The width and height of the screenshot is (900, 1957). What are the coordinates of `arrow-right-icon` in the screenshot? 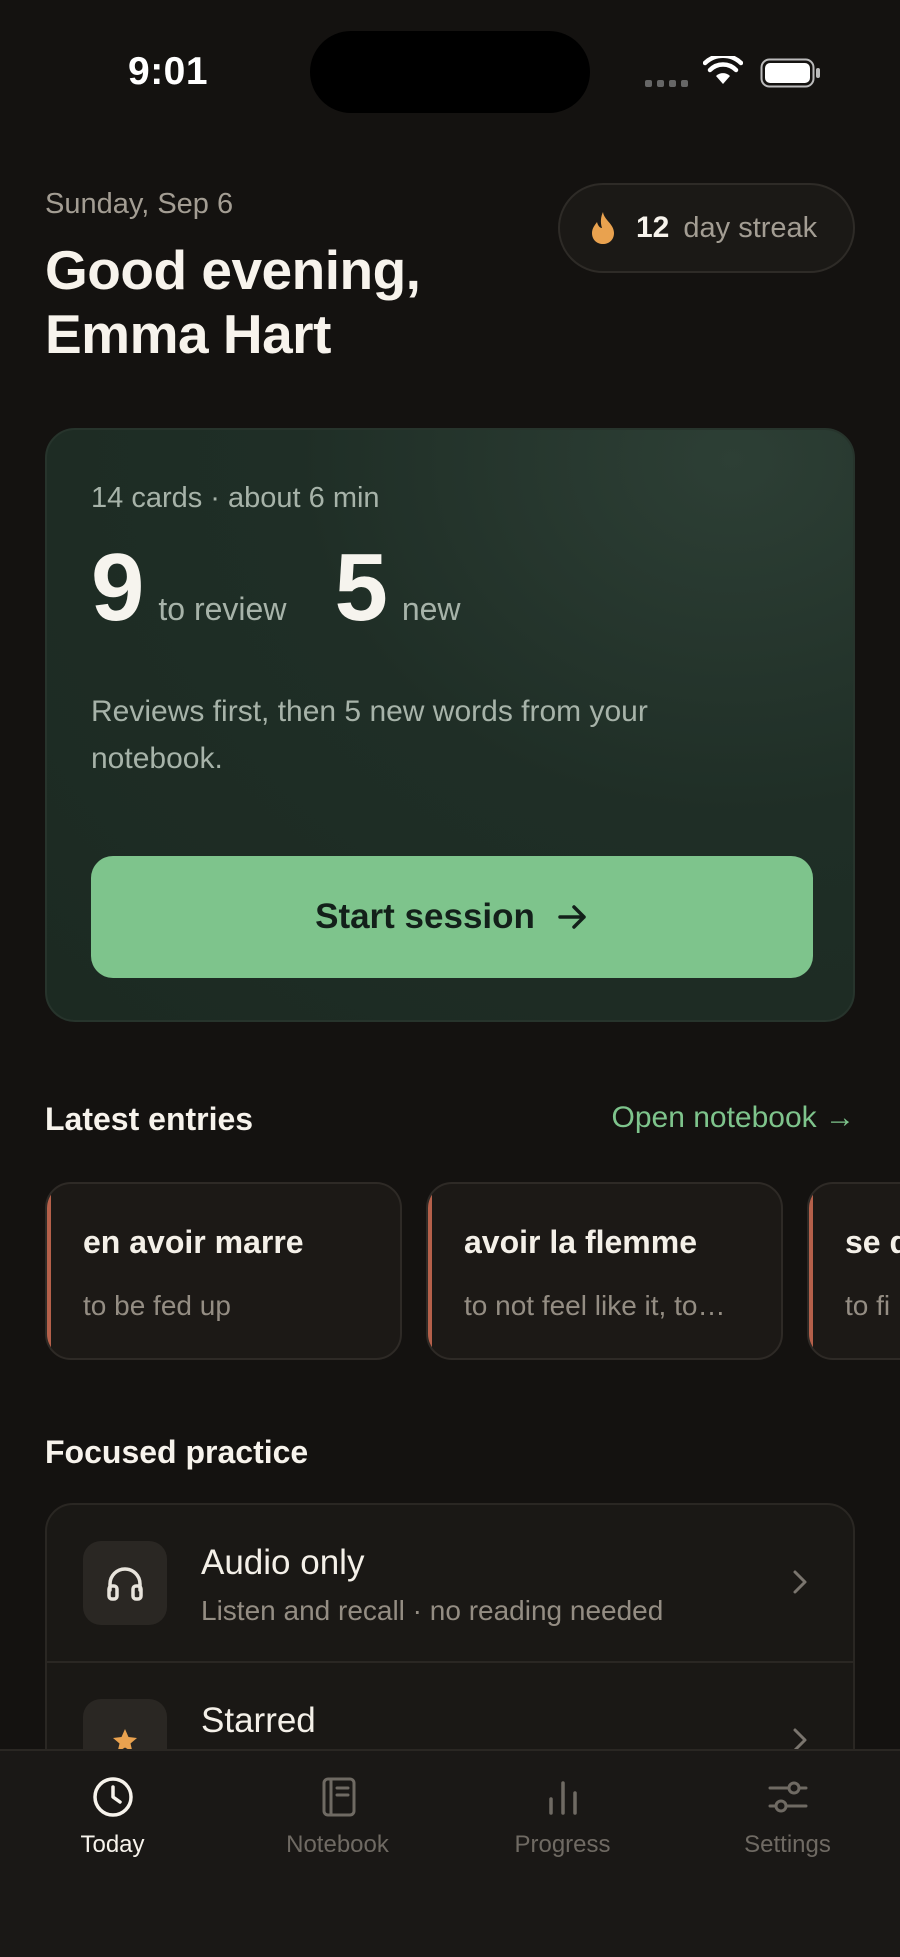 It's located at (572, 917).